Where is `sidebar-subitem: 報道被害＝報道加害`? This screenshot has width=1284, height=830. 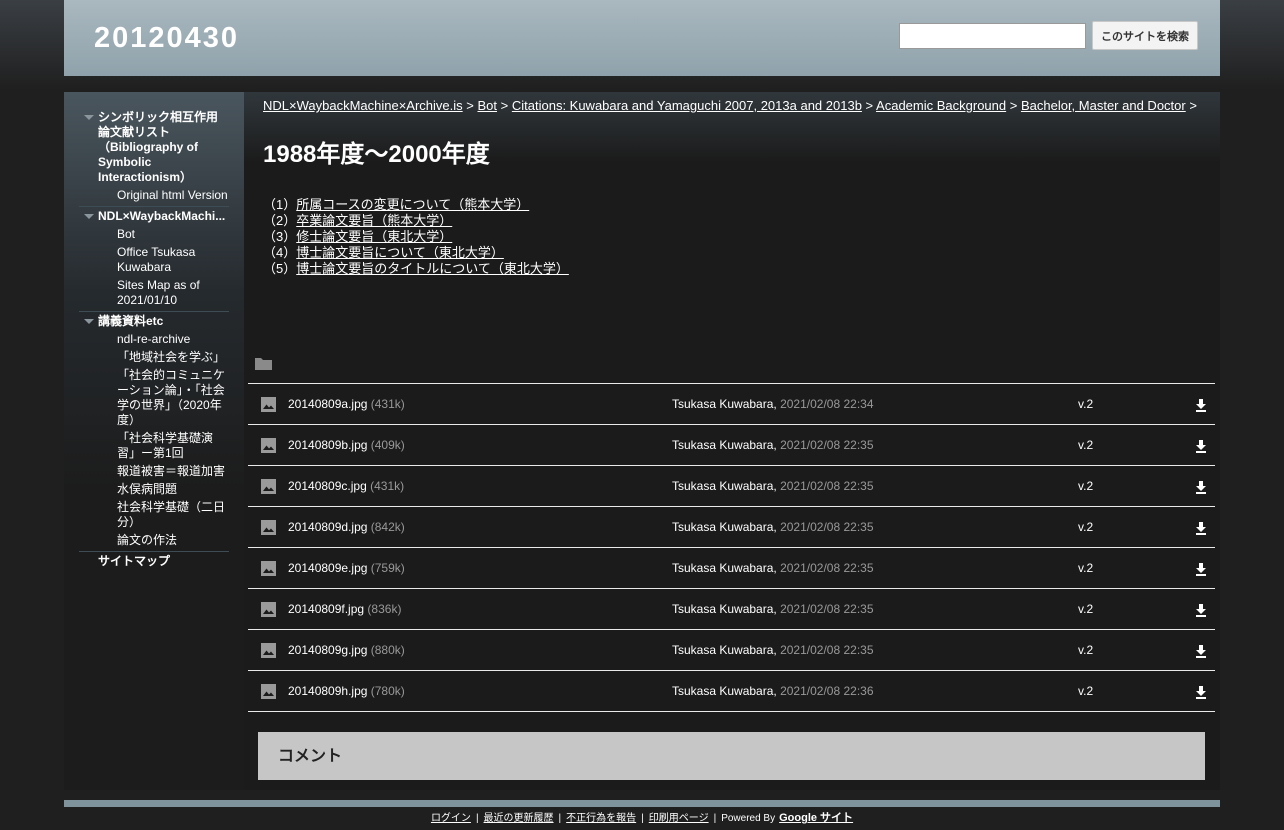
sidebar-subitem: 報道被害＝報道加害 is located at coordinates (173, 472).